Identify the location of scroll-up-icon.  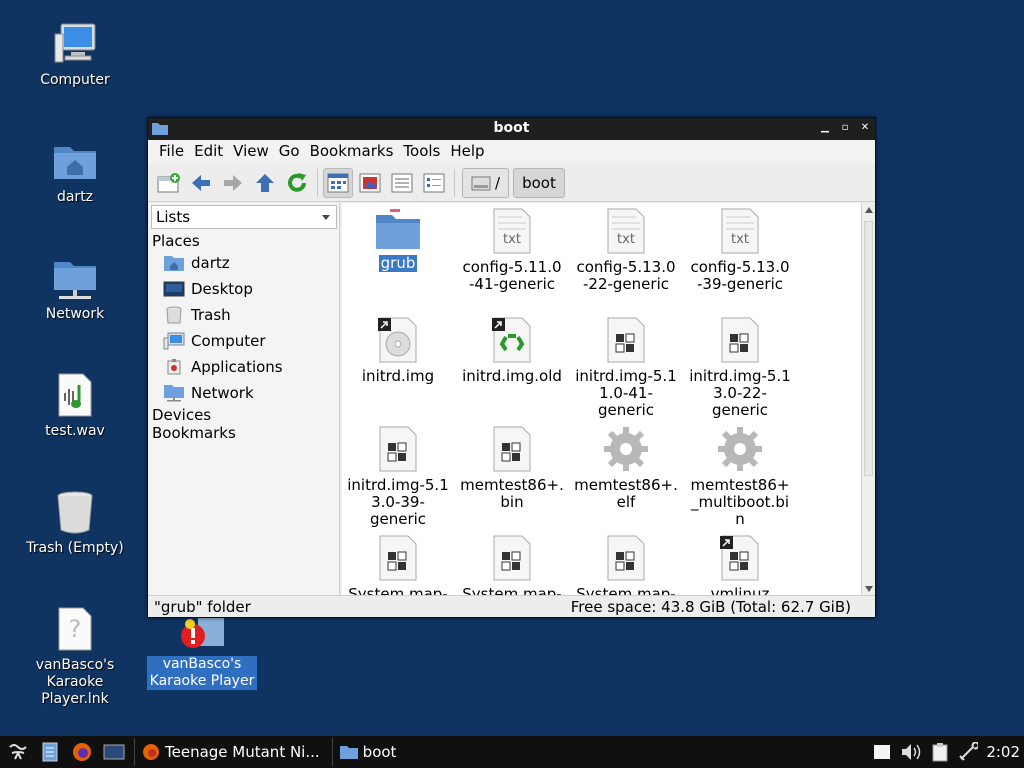
(869, 210).